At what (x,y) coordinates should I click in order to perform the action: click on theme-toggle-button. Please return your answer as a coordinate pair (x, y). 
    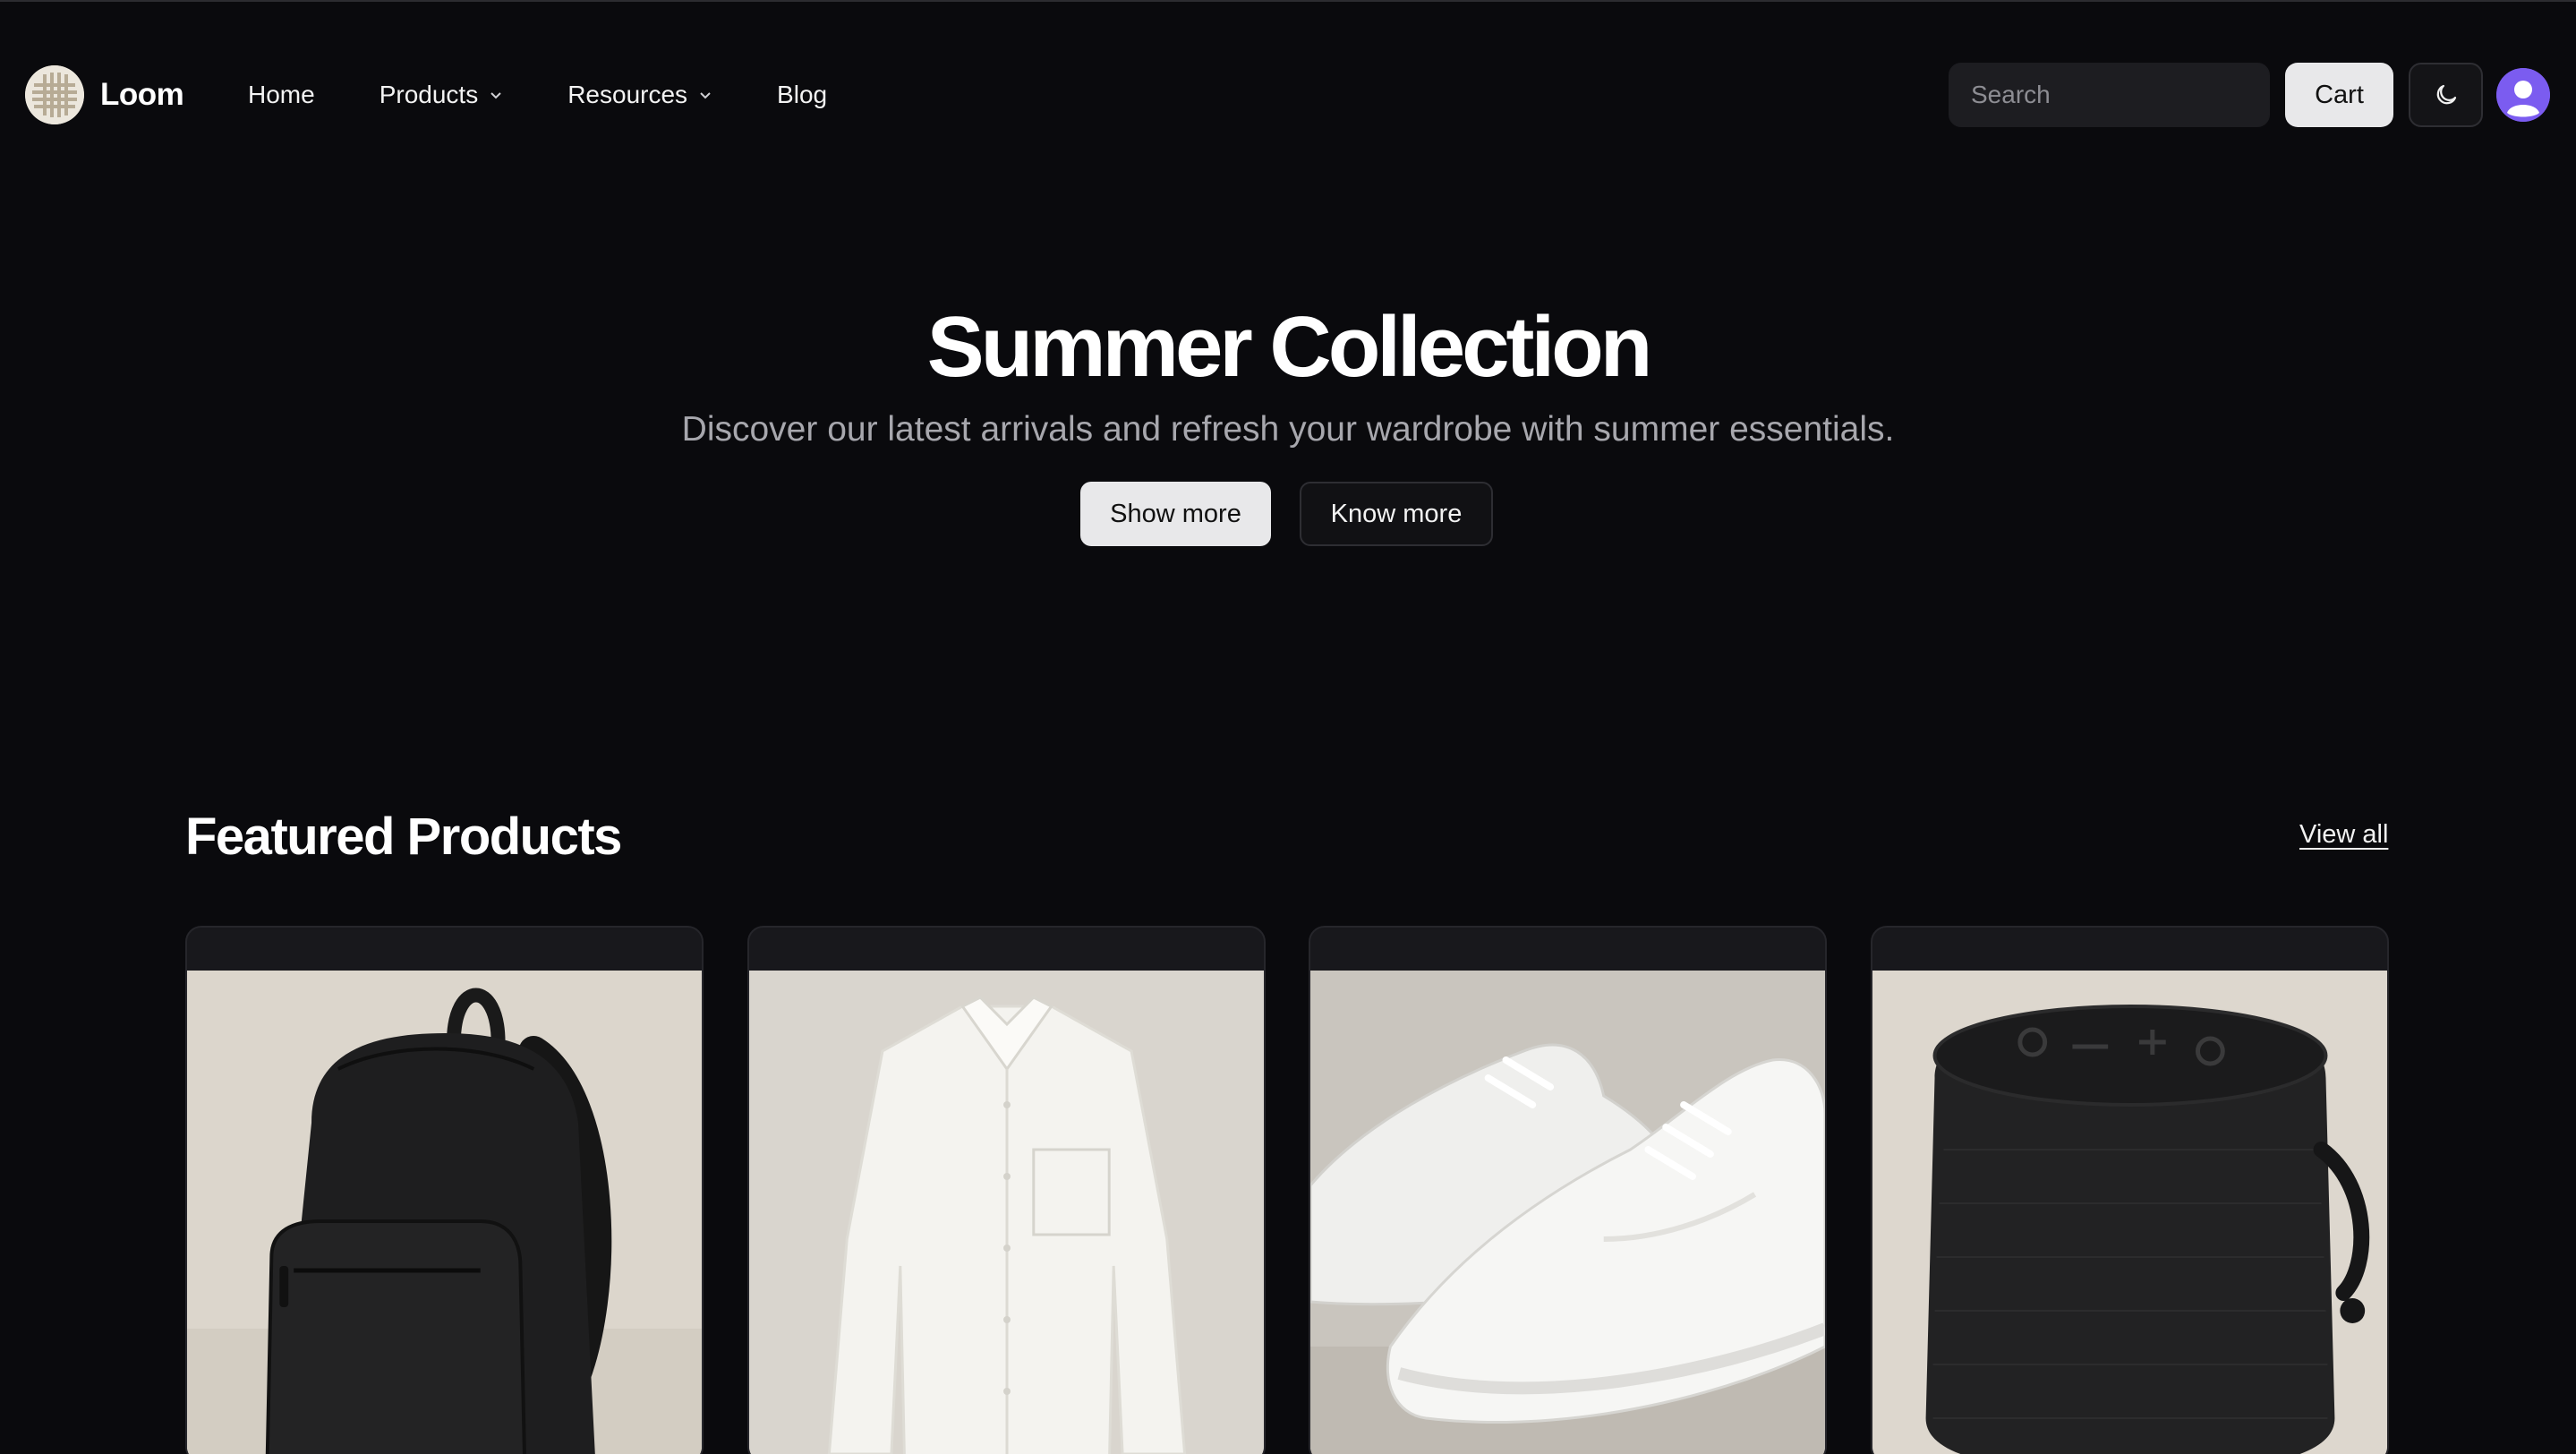
    Looking at the image, I should click on (2446, 95).